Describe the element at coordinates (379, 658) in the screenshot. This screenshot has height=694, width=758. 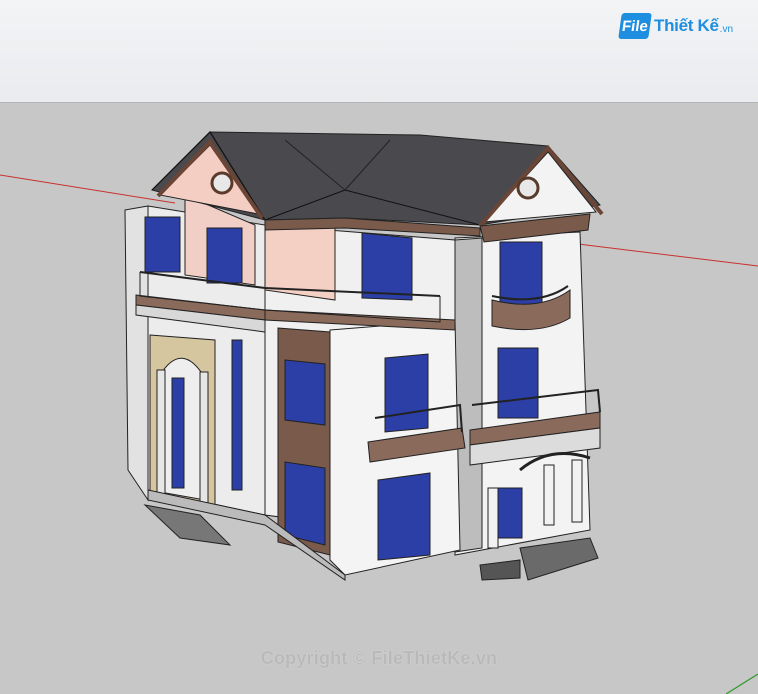
I see `copyright-watermark: Copyright © FileThietKe.vn` at that location.